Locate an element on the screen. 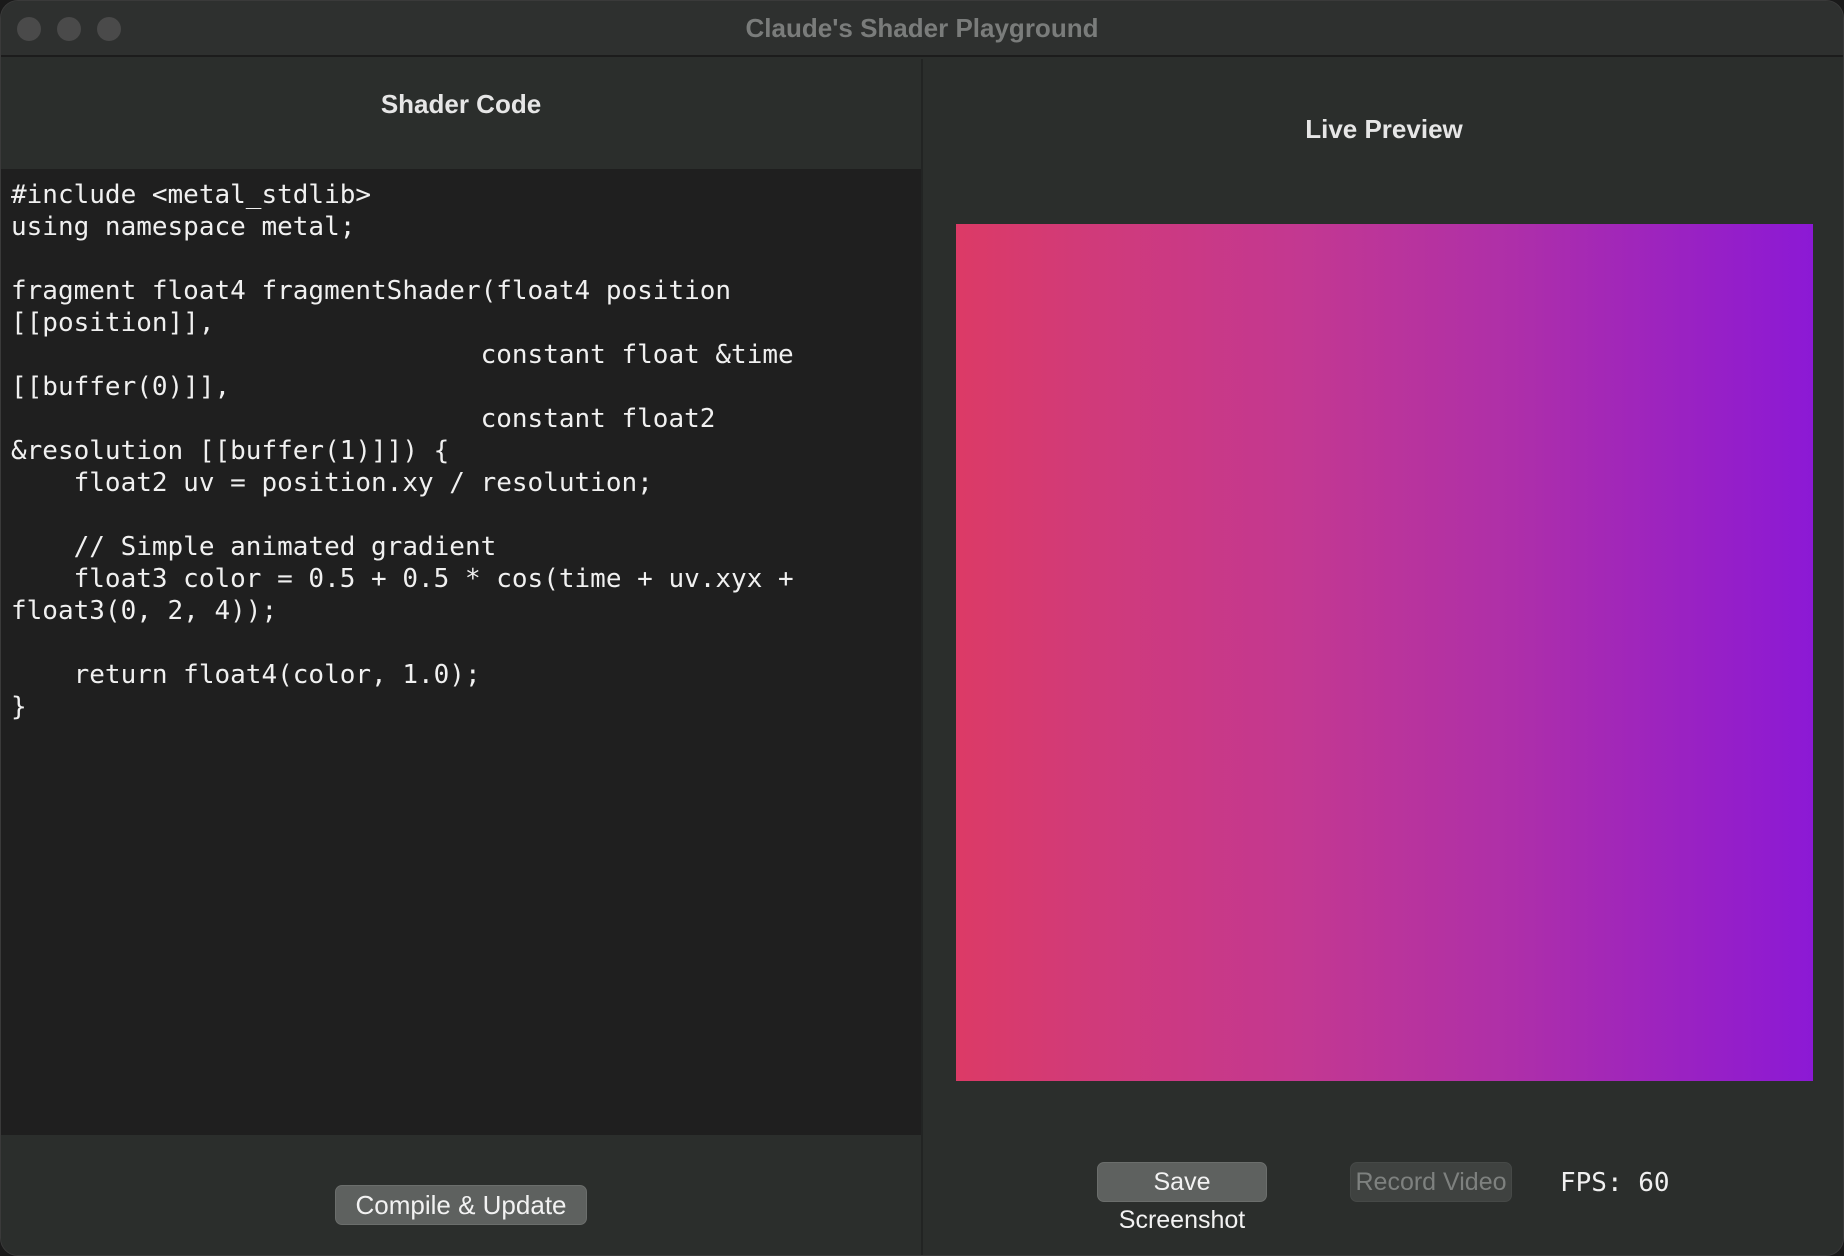 The height and width of the screenshot is (1256, 1844). record-video-button: Record Video is located at coordinates (1431, 1182).